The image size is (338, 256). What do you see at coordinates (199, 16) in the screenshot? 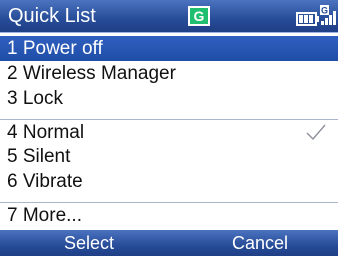
I see `gprs-network-icon: G` at bounding box center [199, 16].